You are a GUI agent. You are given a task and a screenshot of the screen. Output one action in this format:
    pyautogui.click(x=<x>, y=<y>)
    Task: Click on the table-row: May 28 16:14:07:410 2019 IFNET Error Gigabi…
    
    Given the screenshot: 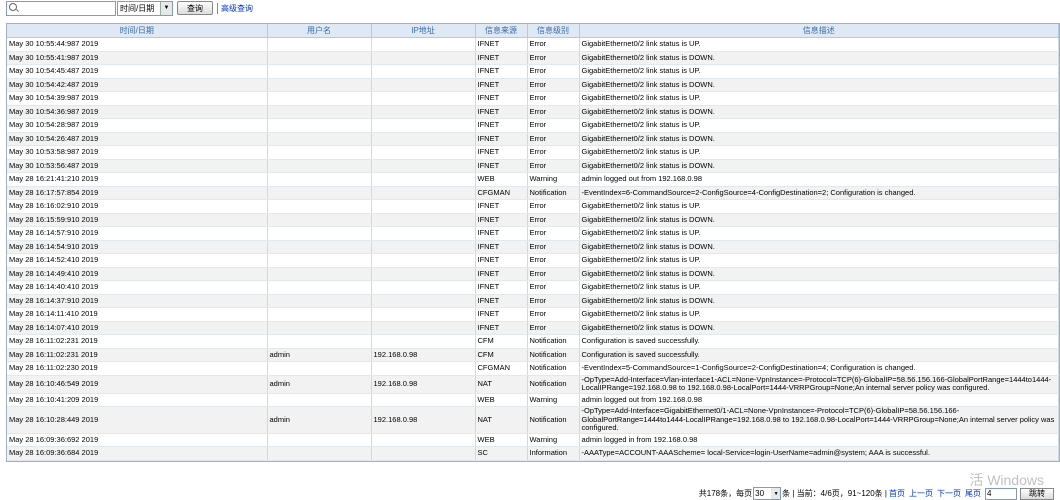 What is the action you would take?
    pyautogui.click(x=533, y=328)
    